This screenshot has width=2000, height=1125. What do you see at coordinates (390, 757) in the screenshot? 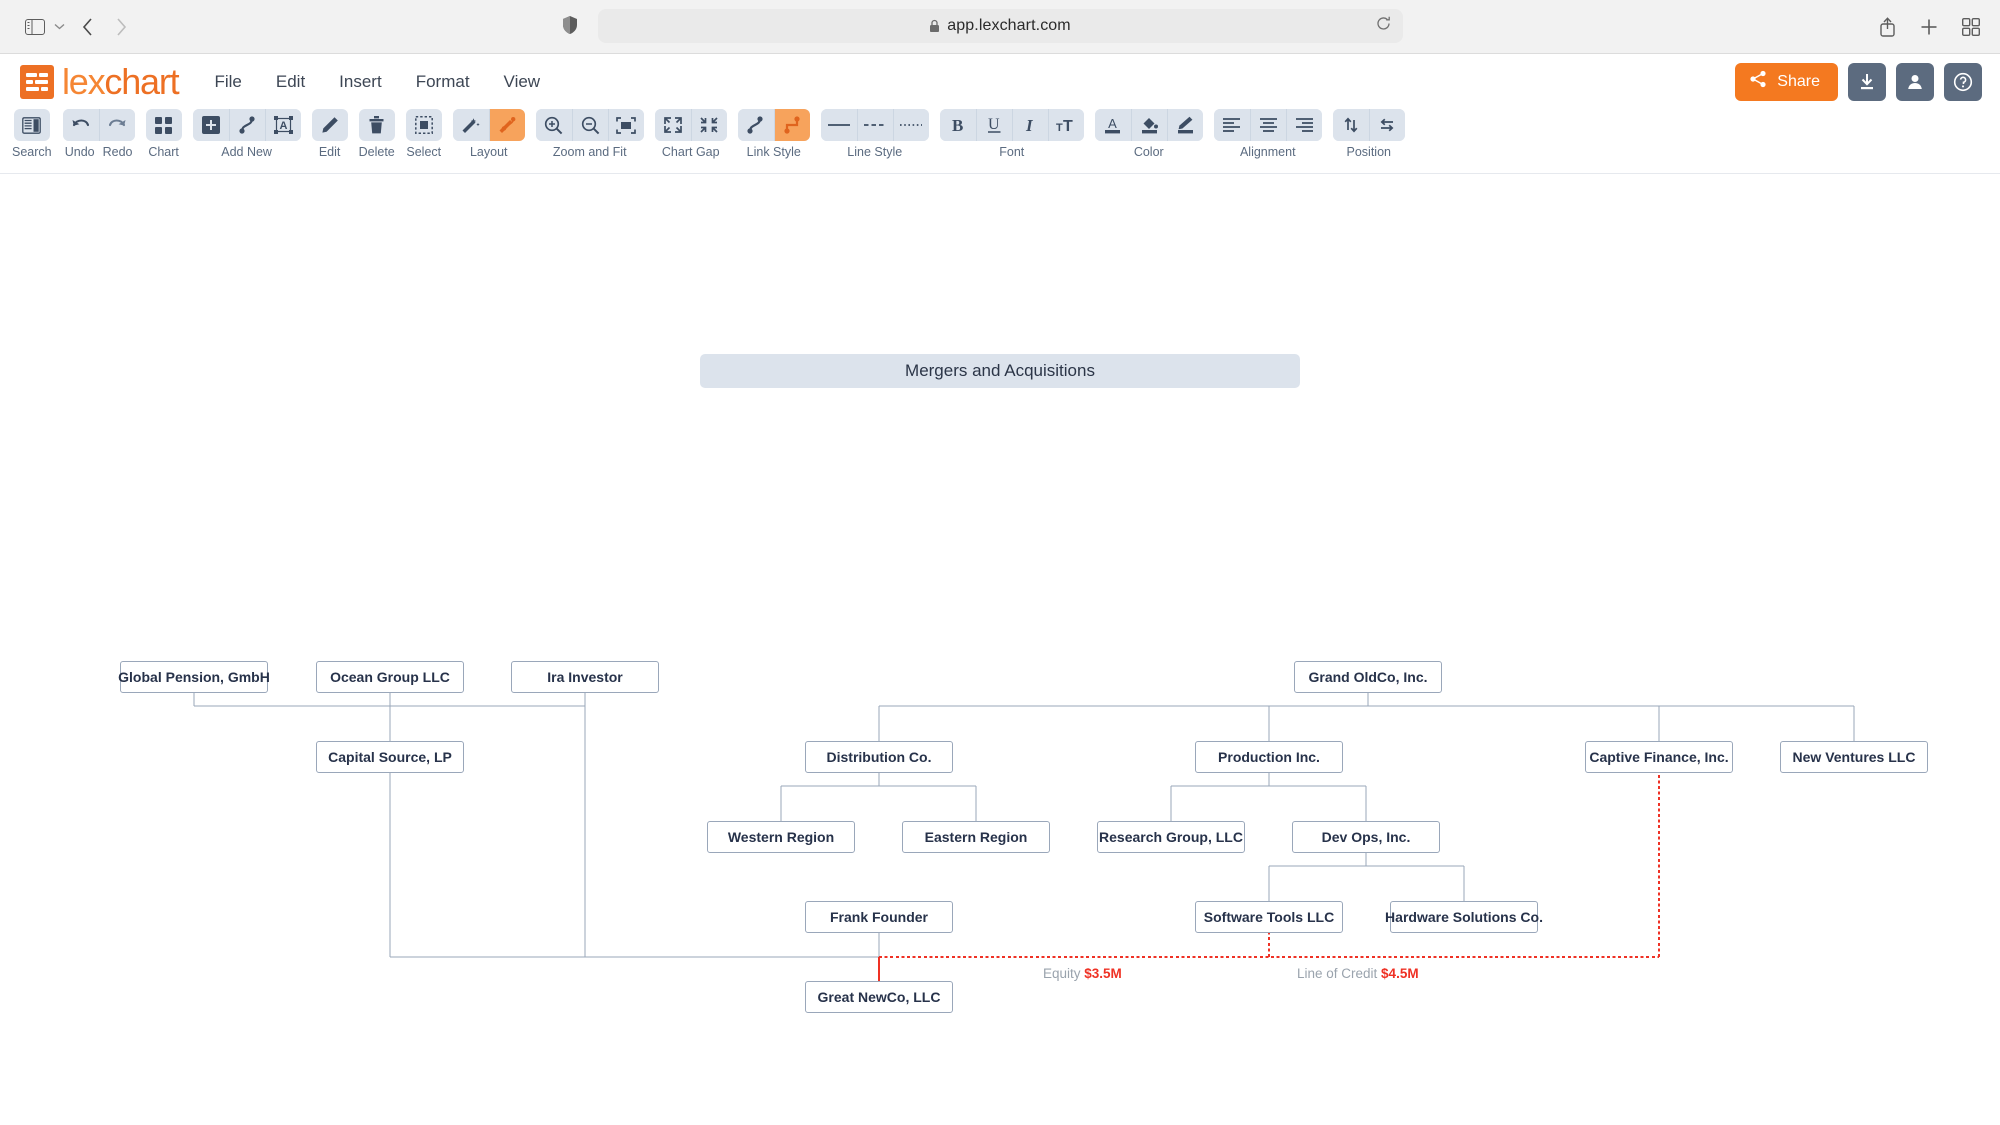
I see `chart-node-capital-source: Capital Source, LP` at bounding box center [390, 757].